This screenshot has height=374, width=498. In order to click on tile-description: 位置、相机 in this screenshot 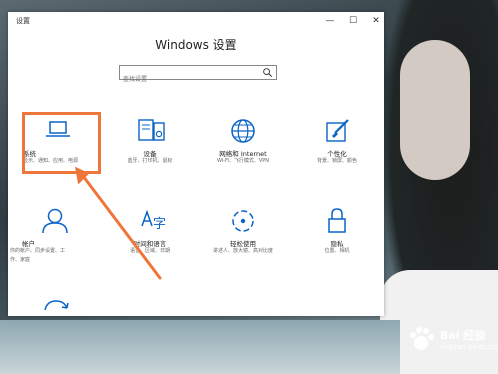, I will do `click(337, 251)`.